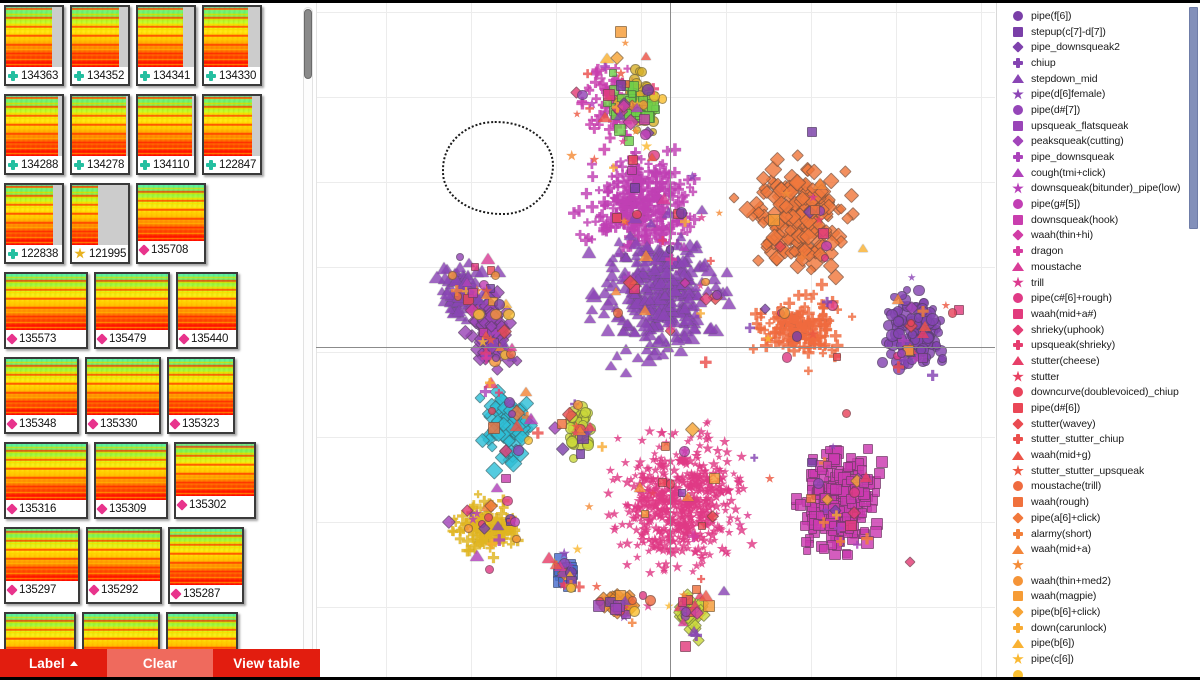  I want to click on legend-item: trill, so click(1098, 283).